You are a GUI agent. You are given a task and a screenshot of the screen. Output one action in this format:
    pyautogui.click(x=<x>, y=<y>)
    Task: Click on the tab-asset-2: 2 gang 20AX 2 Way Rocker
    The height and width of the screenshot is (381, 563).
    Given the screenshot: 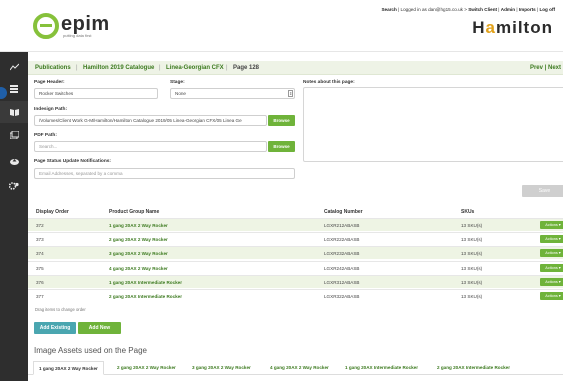 What is the action you would take?
    pyautogui.click(x=146, y=368)
    